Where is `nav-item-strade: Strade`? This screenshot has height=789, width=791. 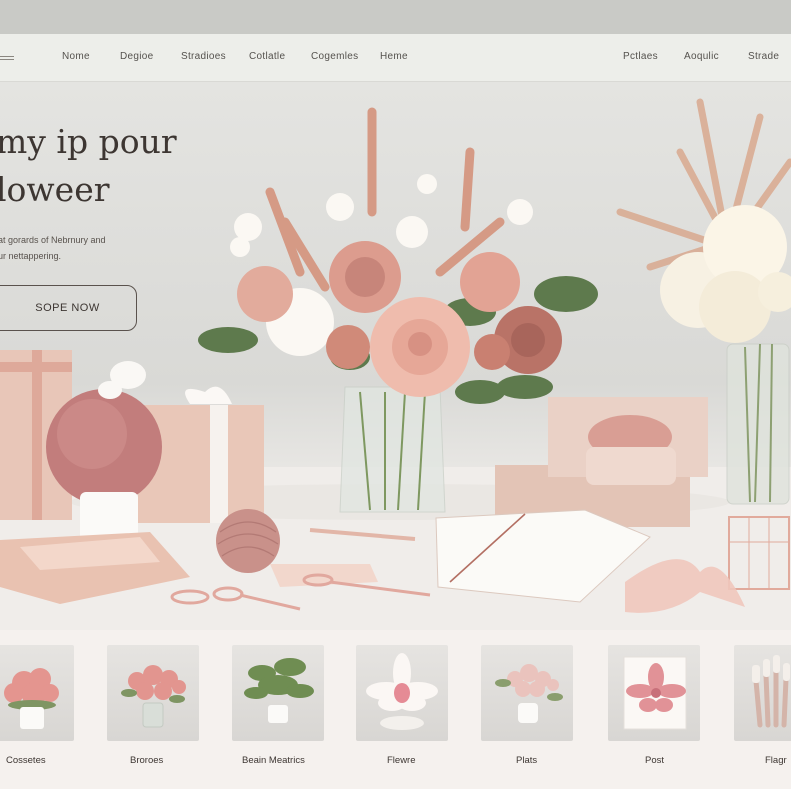 nav-item-strade: Strade is located at coordinates (763, 56).